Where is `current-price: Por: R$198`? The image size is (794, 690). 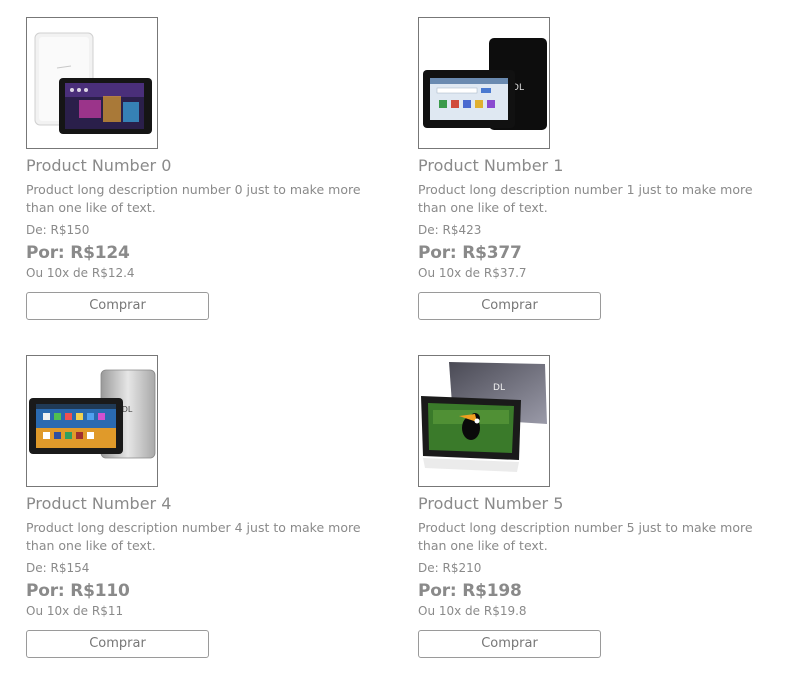 current-price: Por: R$198 is located at coordinates (470, 591).